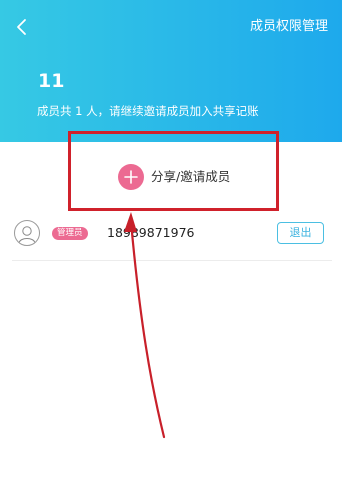  Describe the element at coordinates (288, 26) in the screenshot. I see `page-title: 成员权限管理` at that location.